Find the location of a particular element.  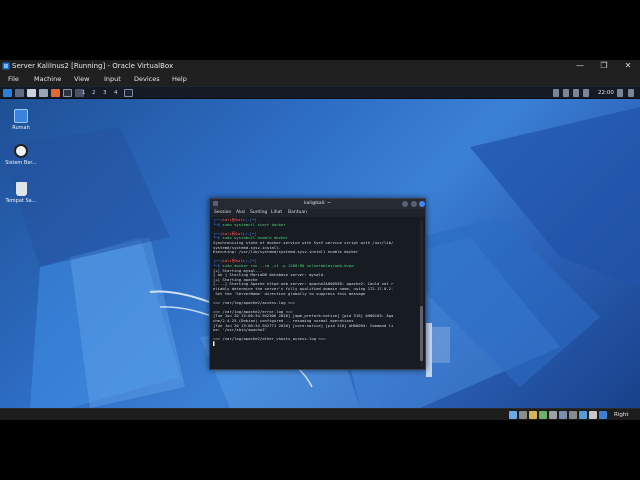

cpu-icon is located at coordinates (593, 415).